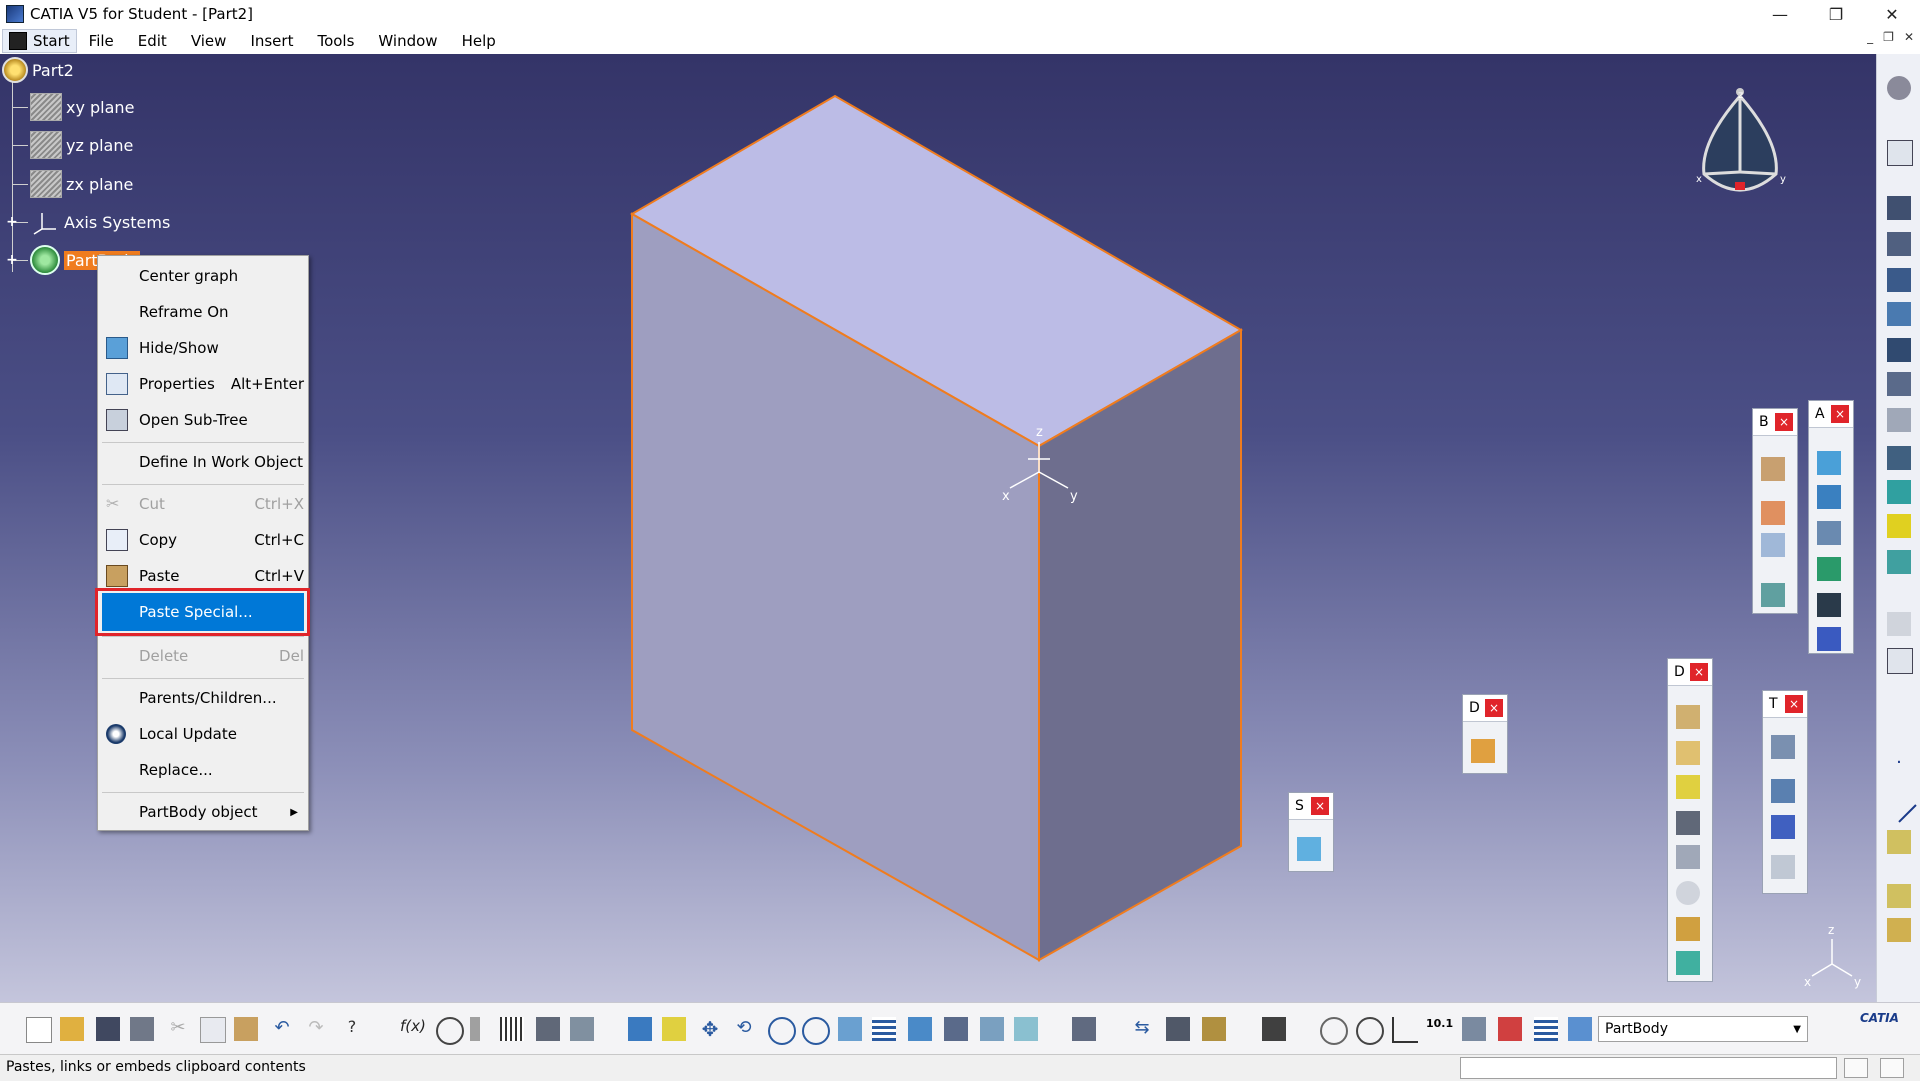  I want to click on menu-item-hide-show: Hide/Show, so click(203, 348).